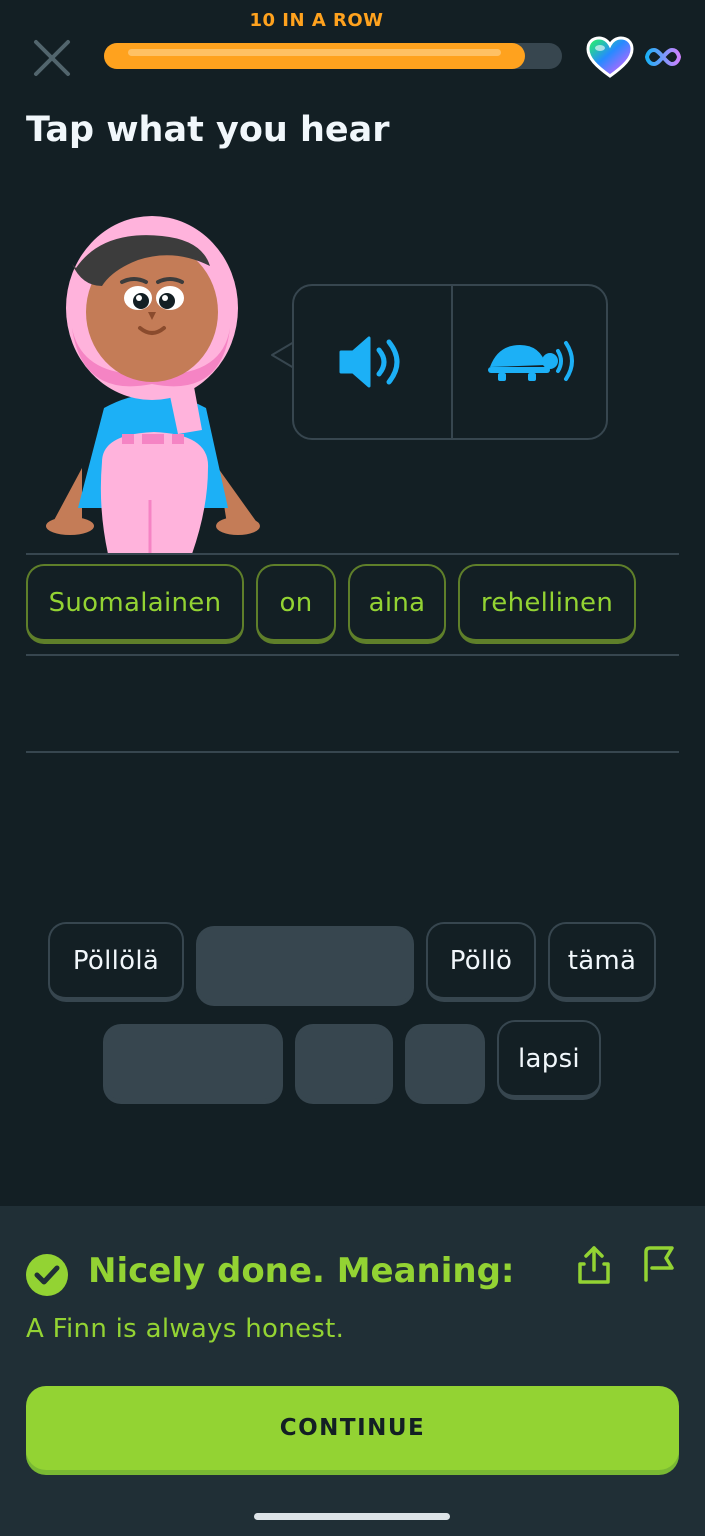 The height and width of the screenshot is (1536, 705). What do you see at coordinates (352, 752) in the screenshot?
I see `answer-line-bottom` at bounding box center [352, 752].